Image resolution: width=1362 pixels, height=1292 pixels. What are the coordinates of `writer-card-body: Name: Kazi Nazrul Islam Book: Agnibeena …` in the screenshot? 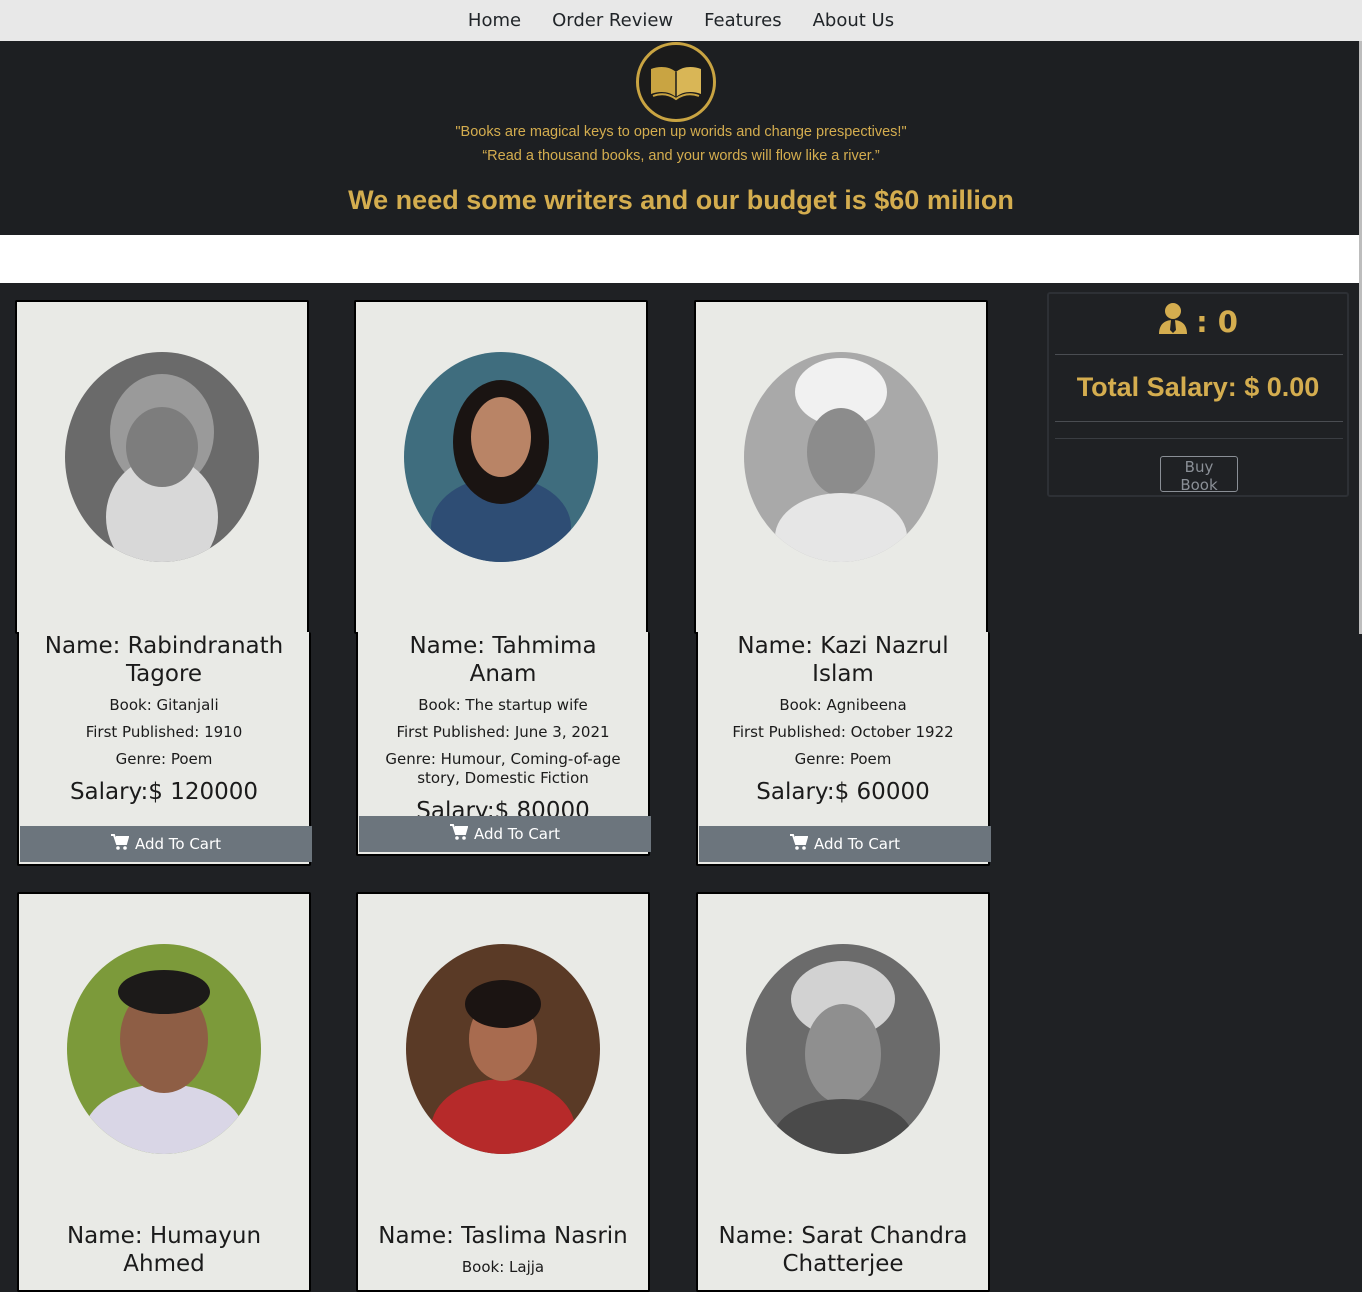 It's located at (843, 749).